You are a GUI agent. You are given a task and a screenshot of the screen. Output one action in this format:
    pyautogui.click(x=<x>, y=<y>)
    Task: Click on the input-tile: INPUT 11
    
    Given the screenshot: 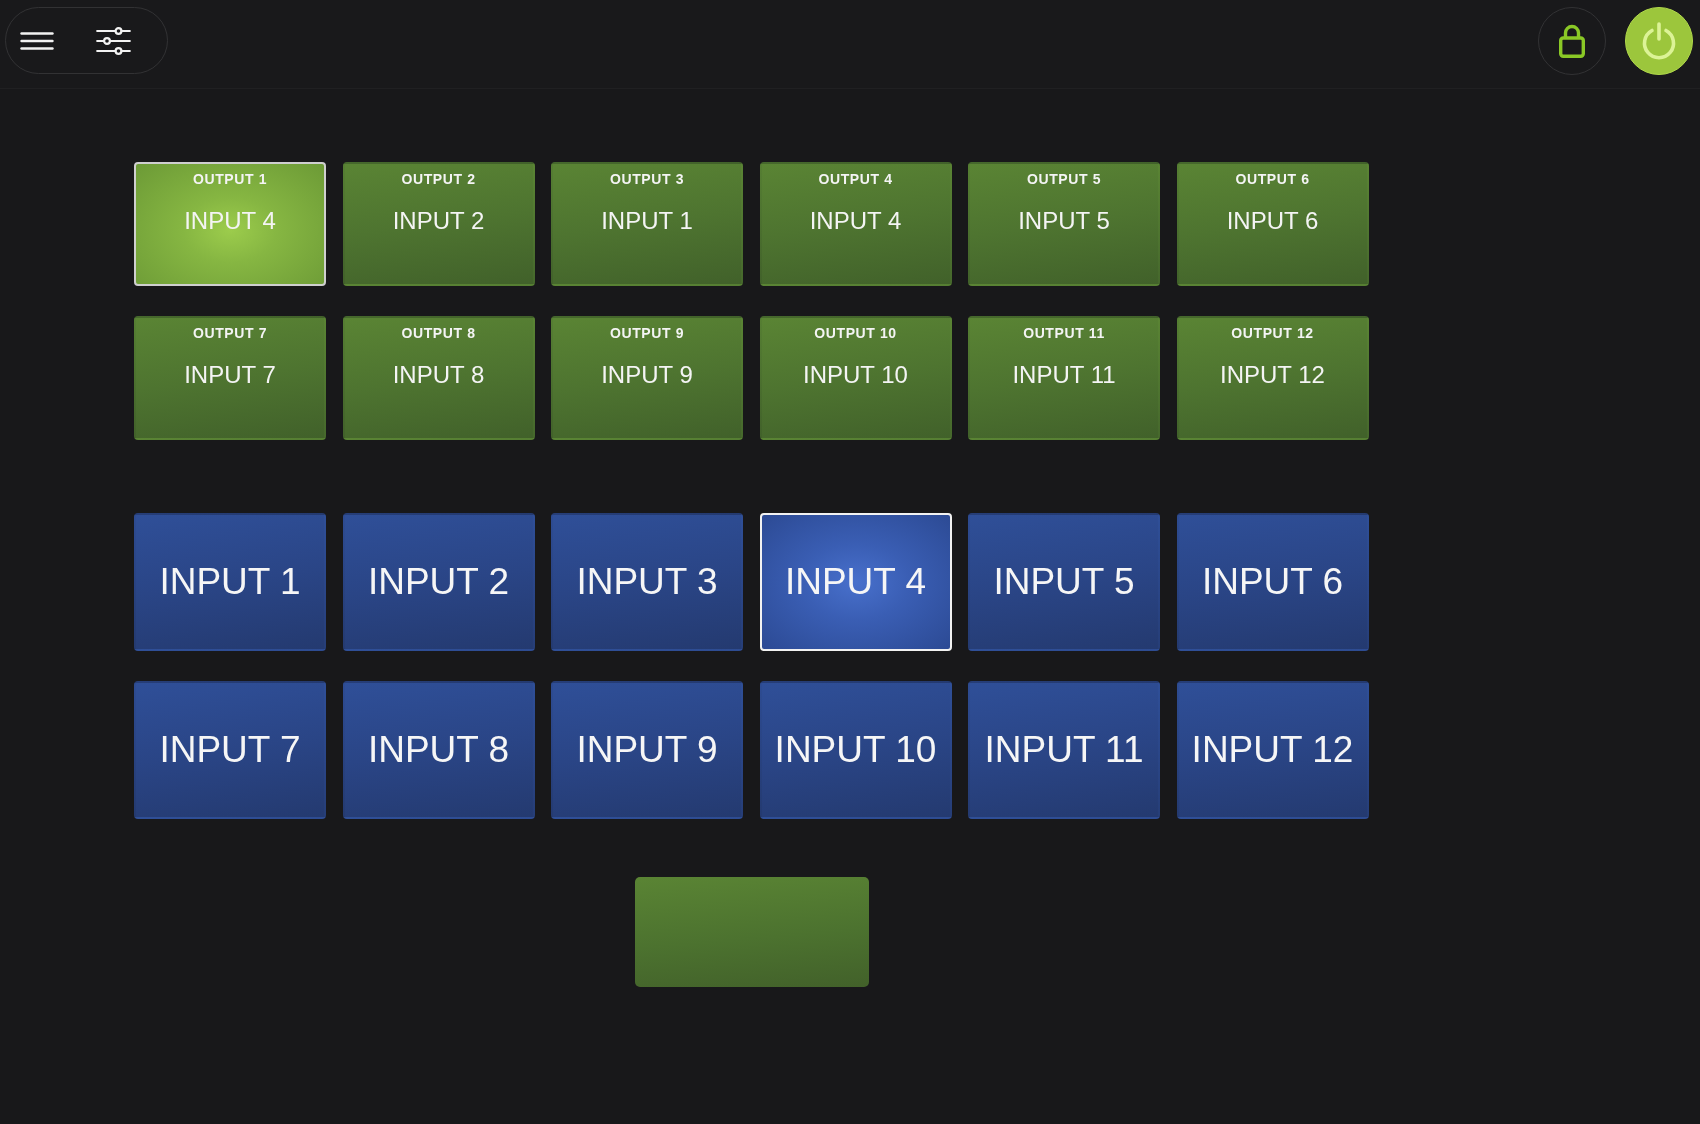 What is the action you would take?
    pyautogui.click(x=1064, y=750)
    